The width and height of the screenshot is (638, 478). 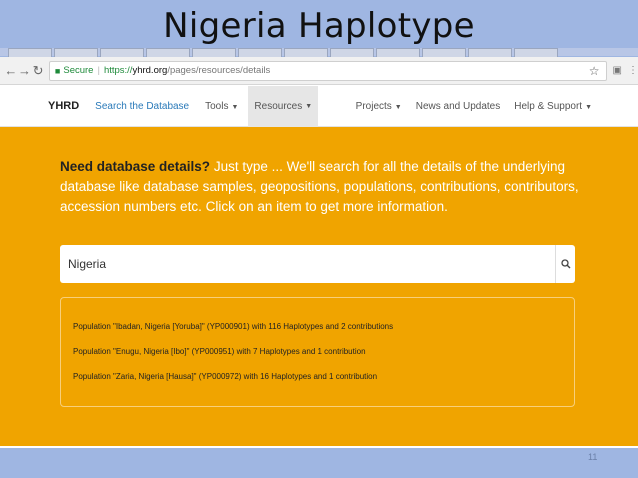 What do you see at coordinates (11, 71) in the screenshot?
I see `back-icon: ←` at bounding box center [11, 71].